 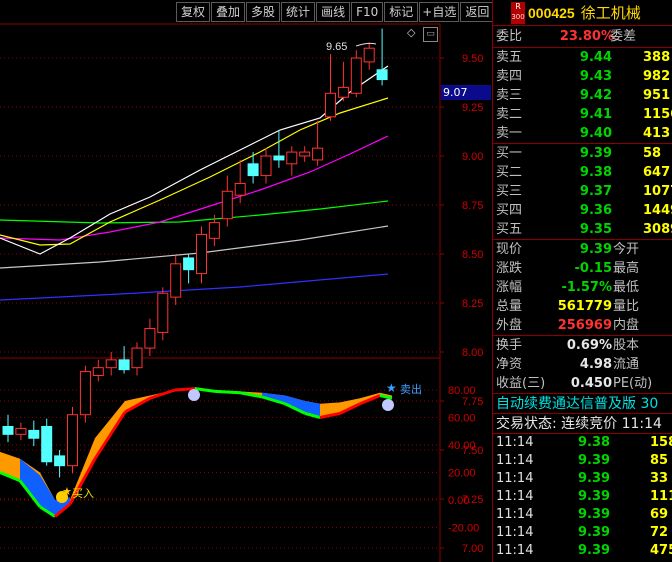 What do you see at coordinates (83, 493) in the screenshot?
I see `buy-signal-label: 买入` at bounding box center [83, 493].